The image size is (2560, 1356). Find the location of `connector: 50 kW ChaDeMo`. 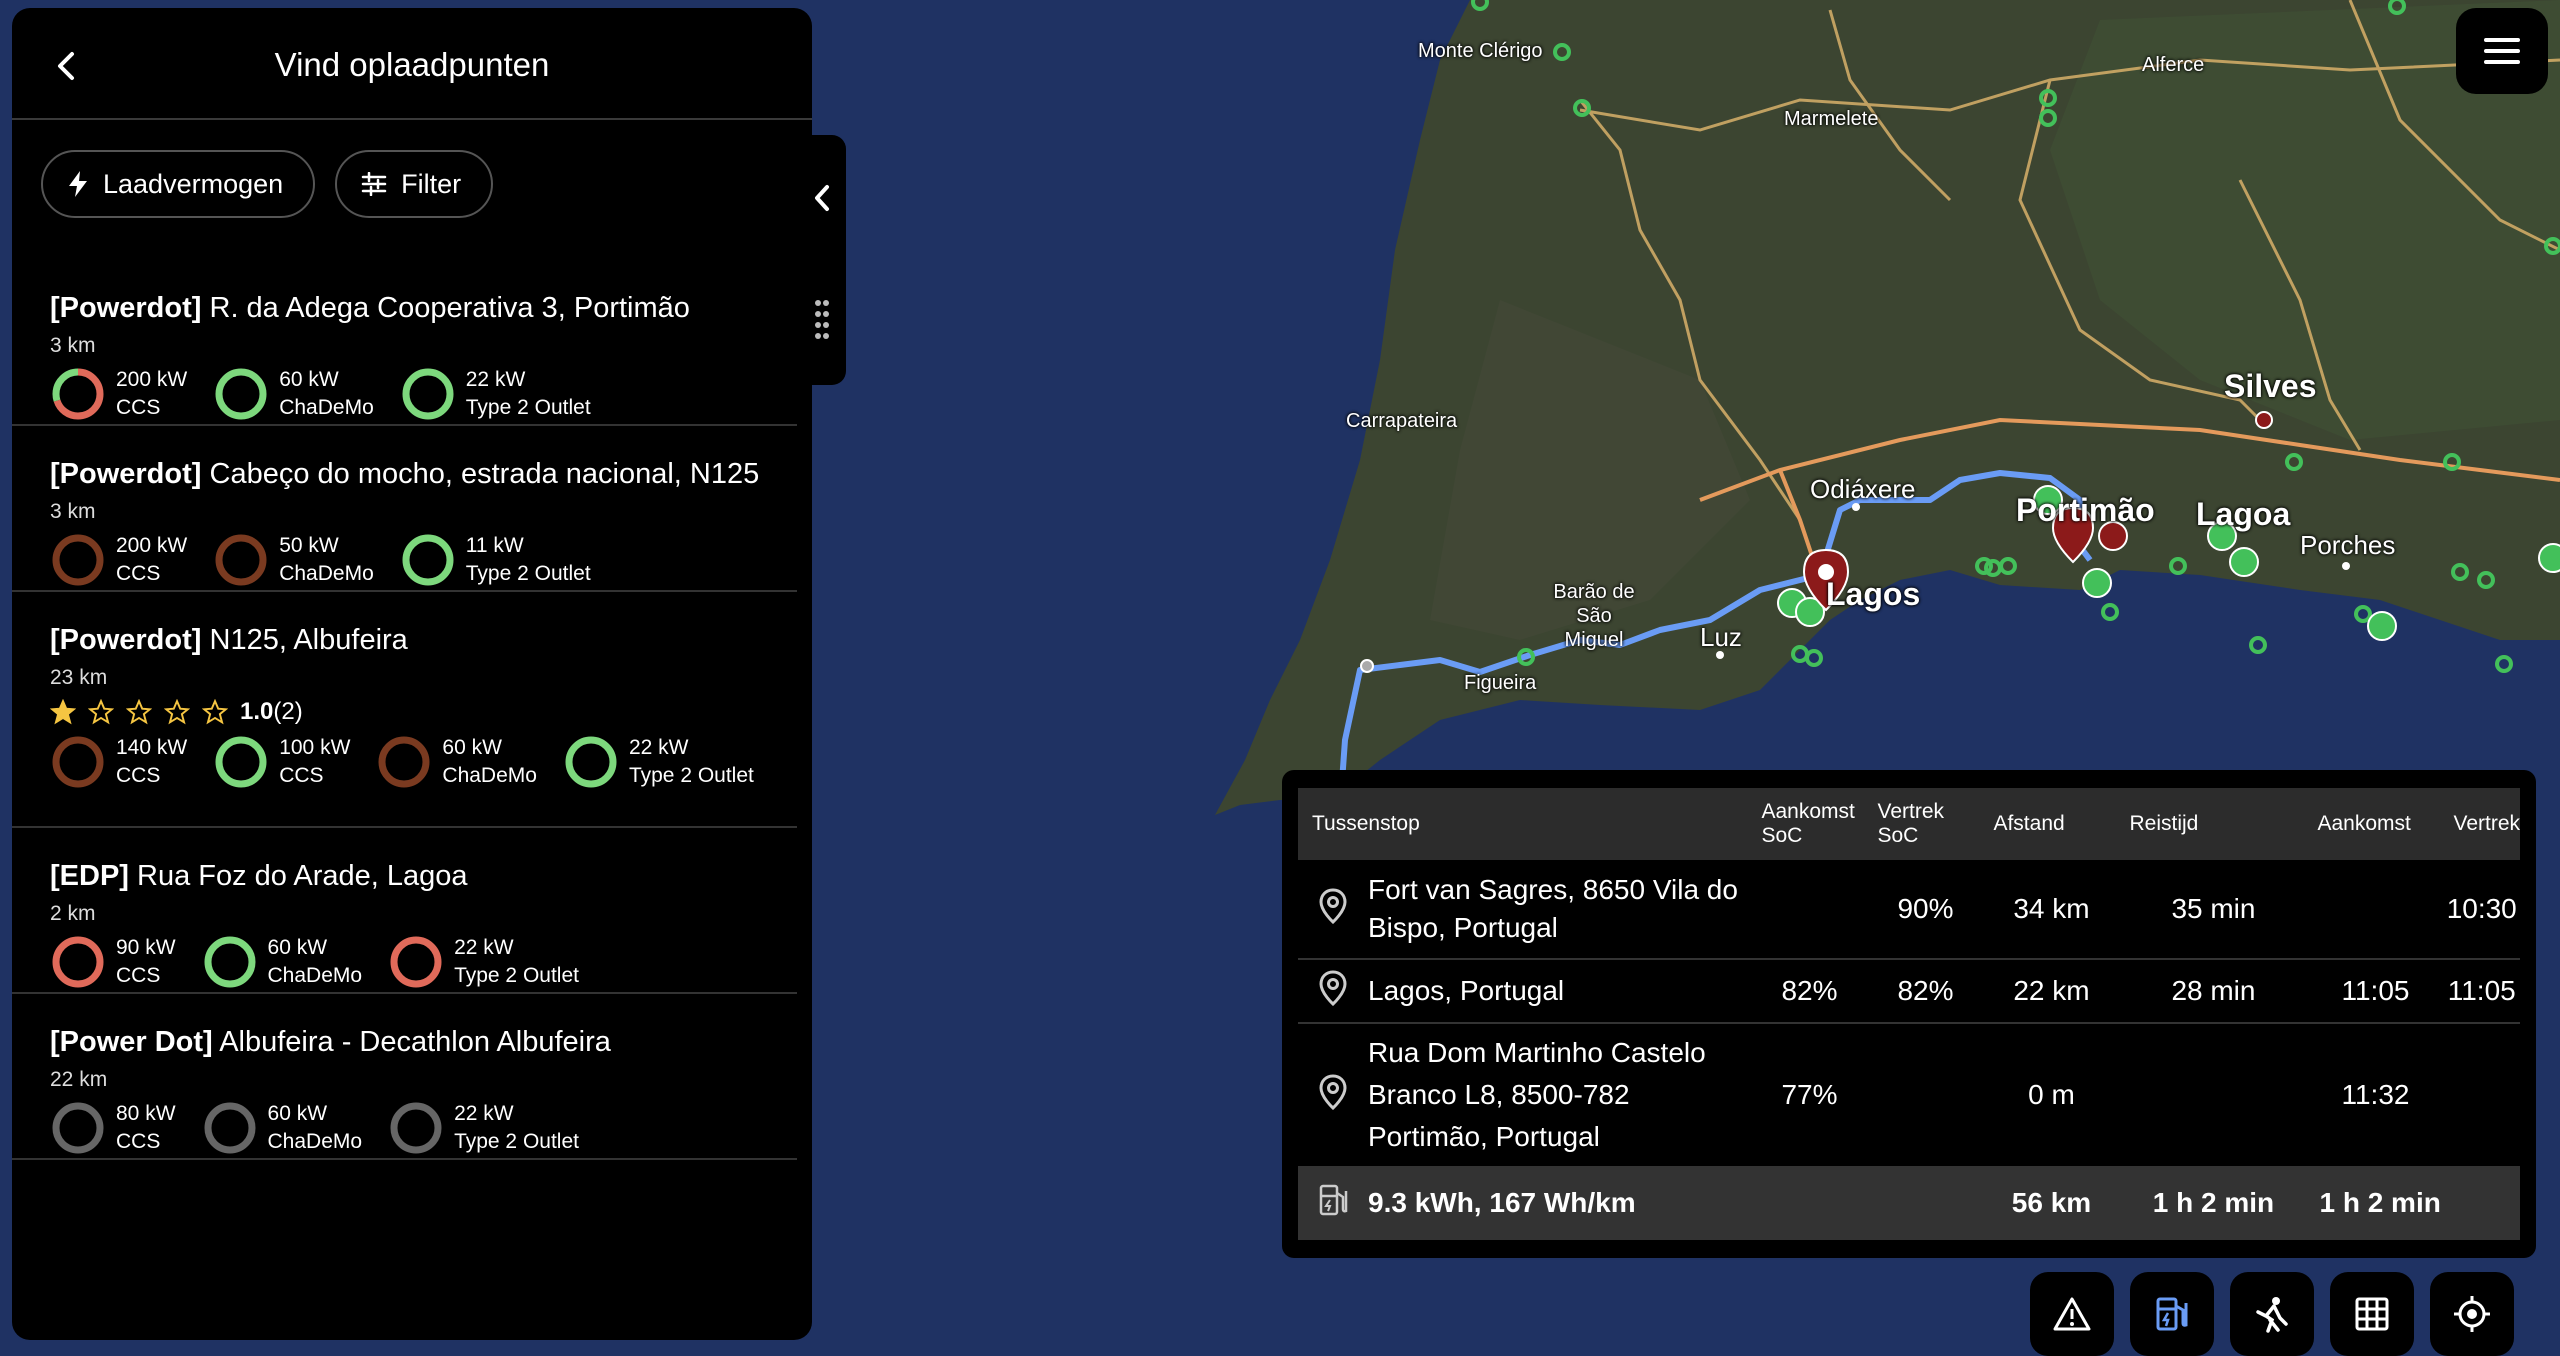

connector: 50 kW ChaDeMo is located at coordinates (293, 560).